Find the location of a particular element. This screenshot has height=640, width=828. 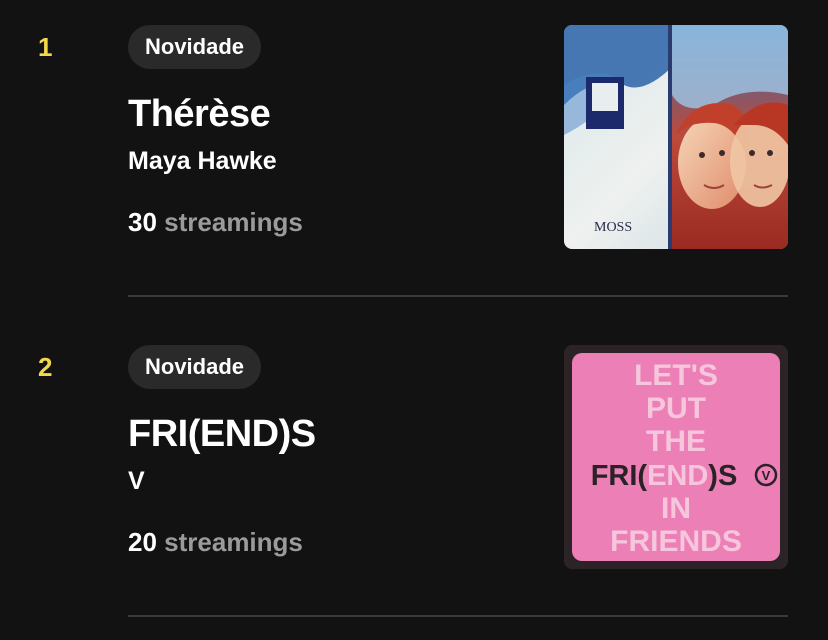

artist-name: V is located at coordinates (136, 481).